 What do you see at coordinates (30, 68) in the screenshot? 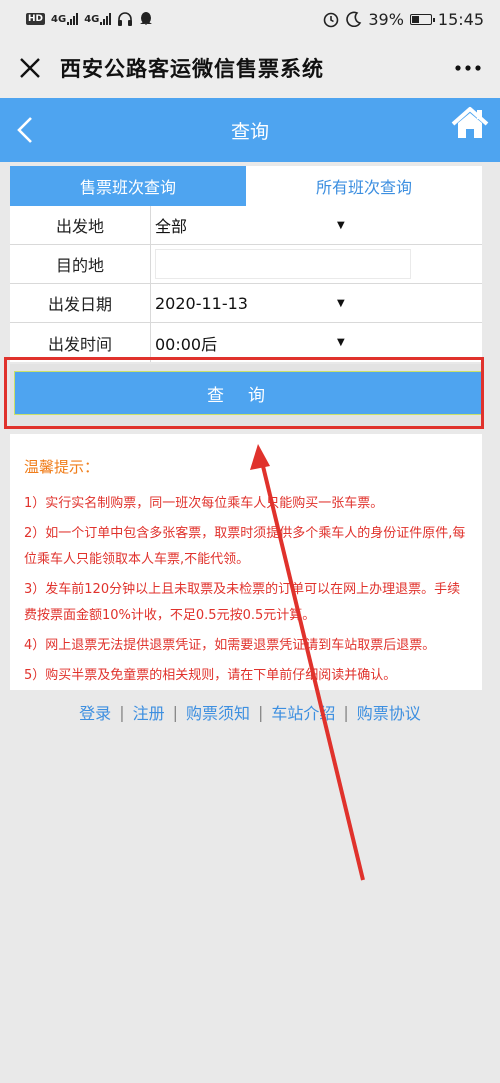
I see `close-icon` at bounding box center [30, 68].